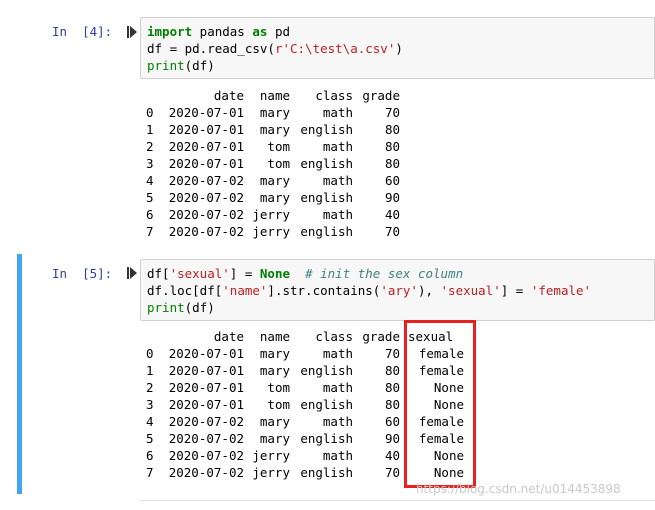  What do you see at coordinates (150, 146) in the screenshot?
I see `table-cell: 2` at bounding box center [150, 146].